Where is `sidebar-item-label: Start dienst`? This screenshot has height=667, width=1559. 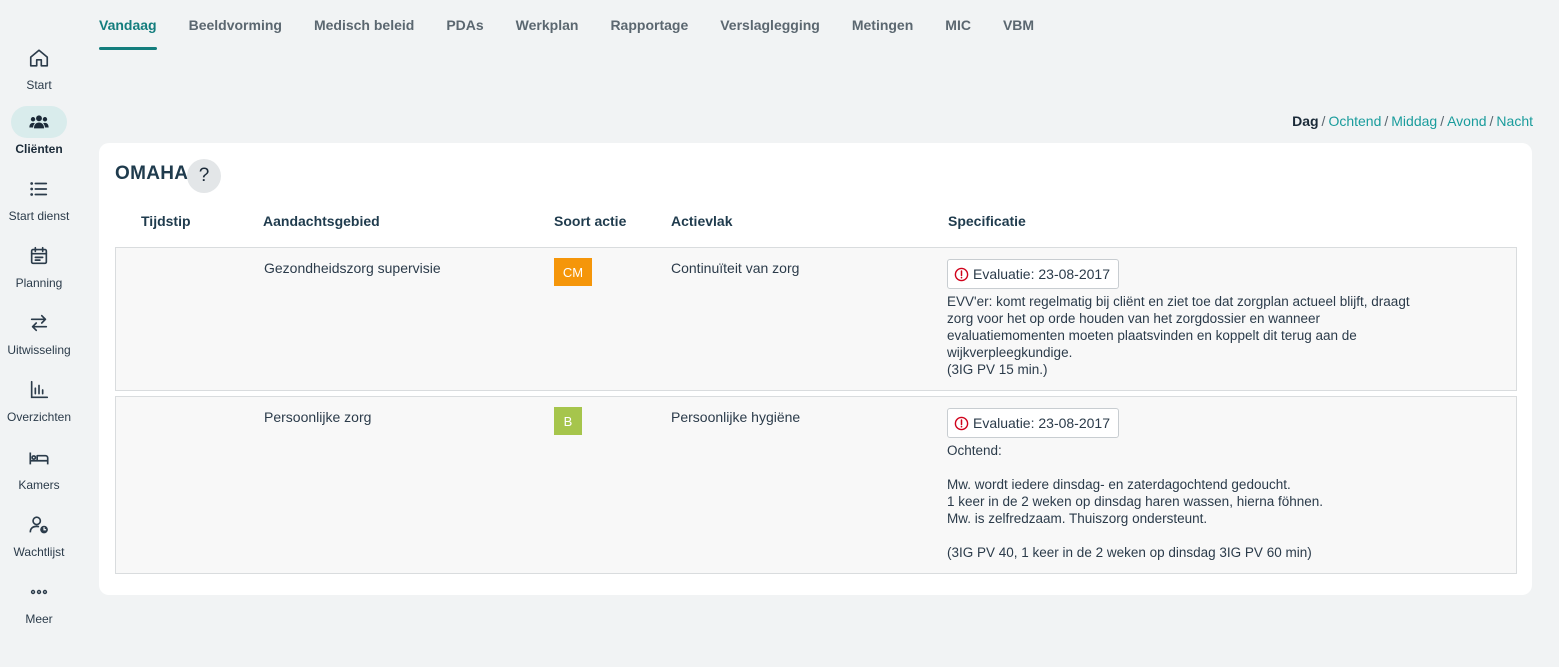
sidebar-item-label: Start dienst is located at coordinates (39, 216).